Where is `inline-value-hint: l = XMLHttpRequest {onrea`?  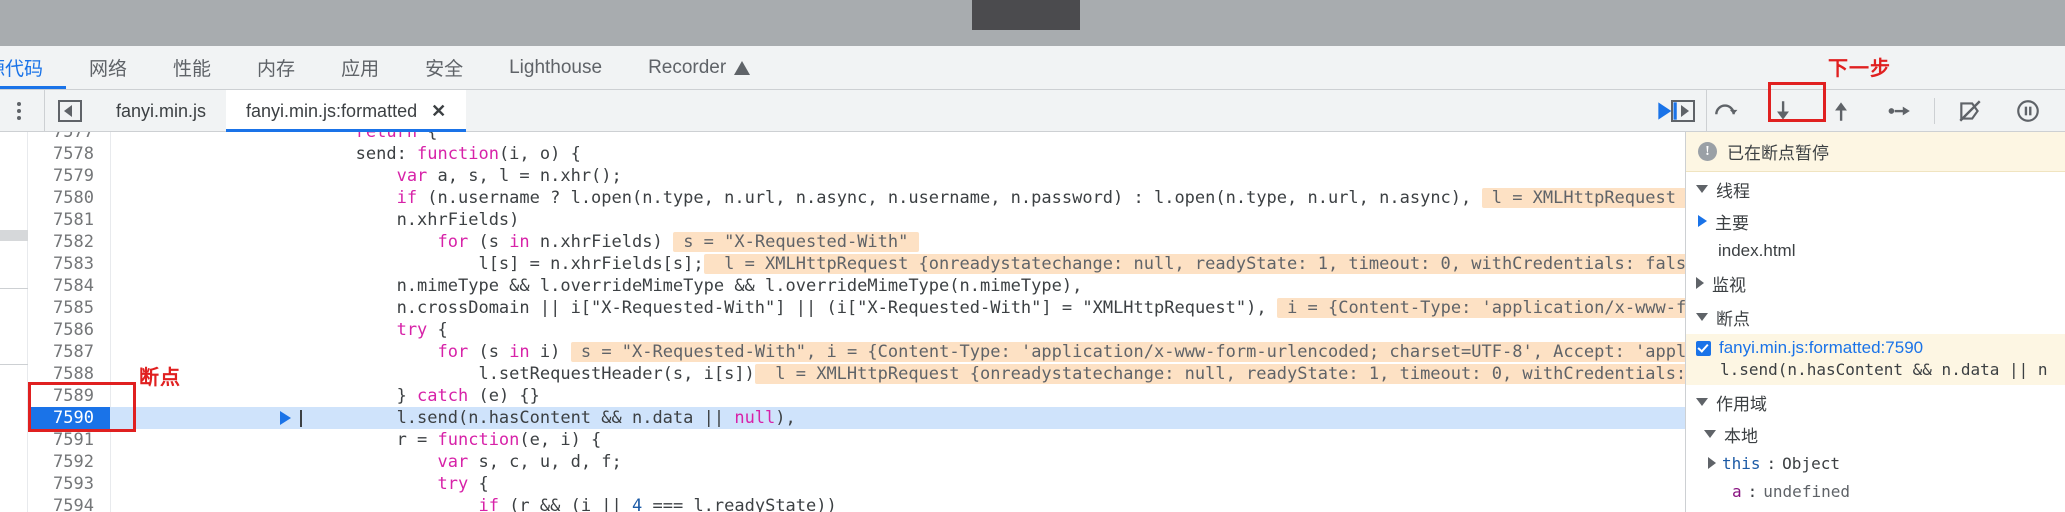 inline-value-hint: l = XMLHttpRequest {onrea is located at coordinates (1583, 198).